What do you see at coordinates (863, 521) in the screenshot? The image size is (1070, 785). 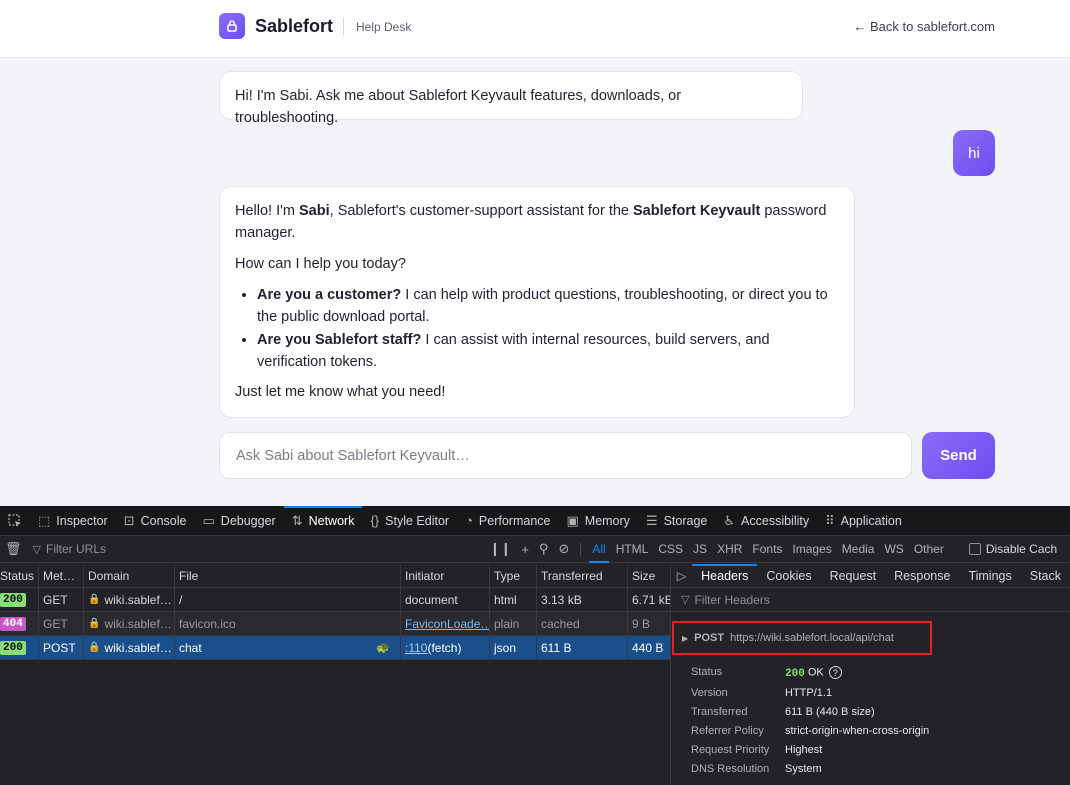 I see `tab-application: ⠿ Application` at bounding box center [863, 521].